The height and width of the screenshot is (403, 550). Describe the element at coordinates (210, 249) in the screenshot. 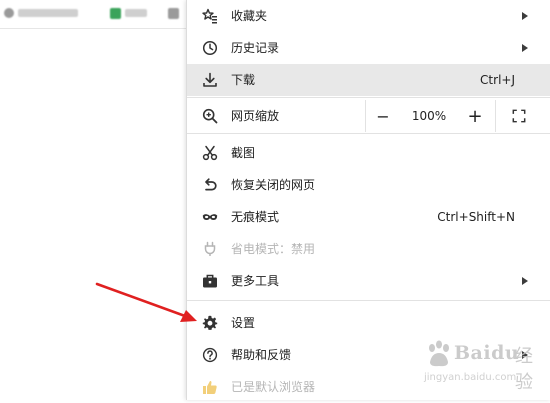

I see `power-plug-icon` at that location.